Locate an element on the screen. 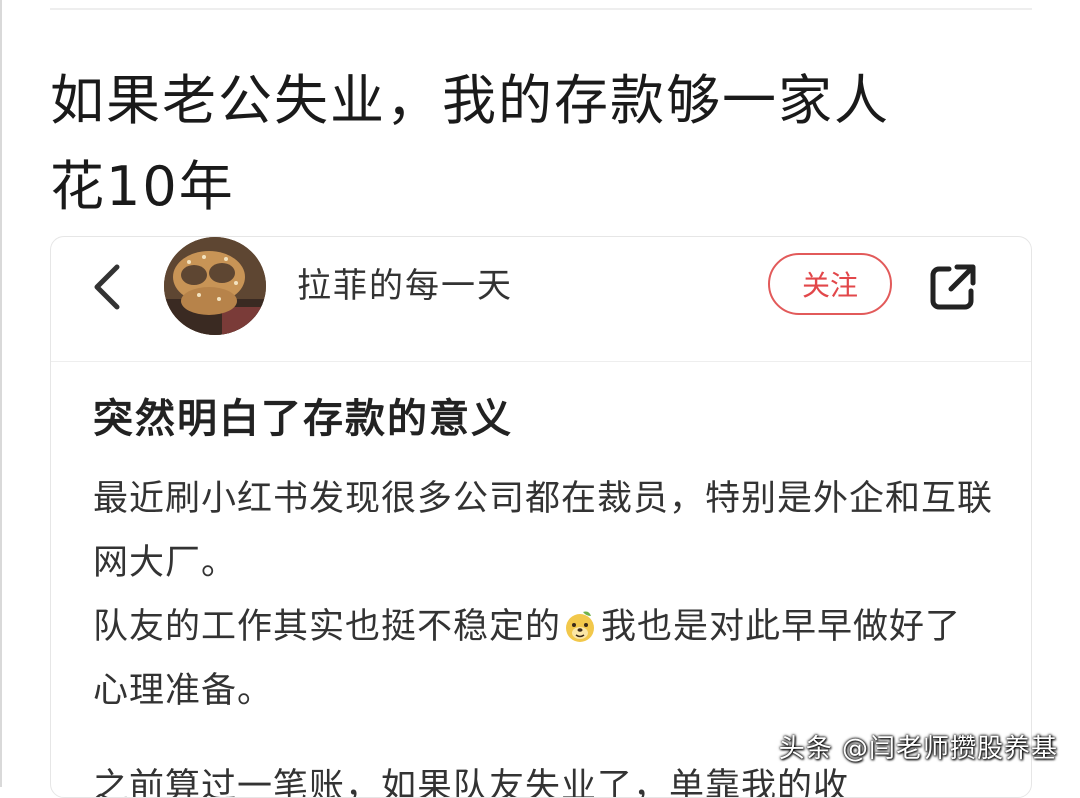 This screenshot has height=798, width=1080. share-button is located at coordinates (953, 287).